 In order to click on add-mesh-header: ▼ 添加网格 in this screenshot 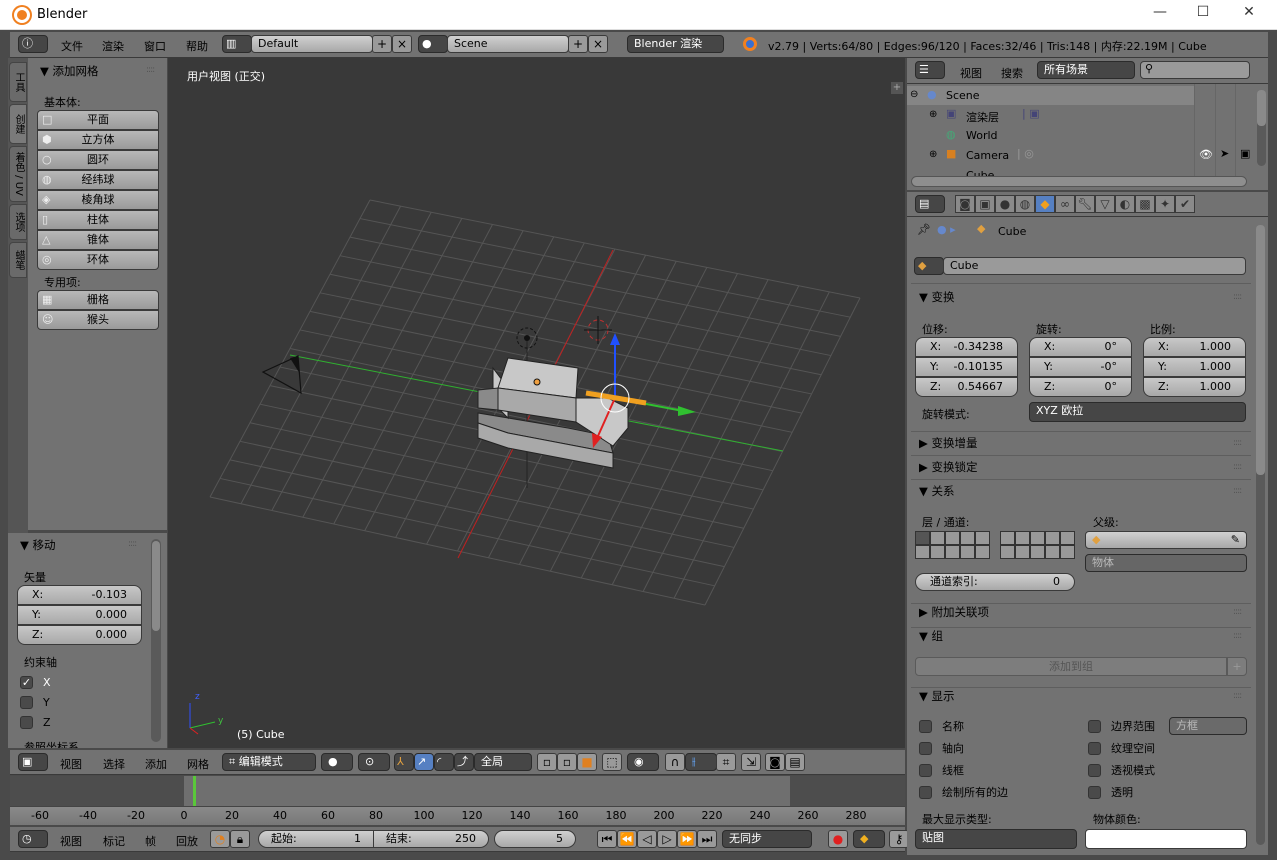, I will do `click(69, 71)`.